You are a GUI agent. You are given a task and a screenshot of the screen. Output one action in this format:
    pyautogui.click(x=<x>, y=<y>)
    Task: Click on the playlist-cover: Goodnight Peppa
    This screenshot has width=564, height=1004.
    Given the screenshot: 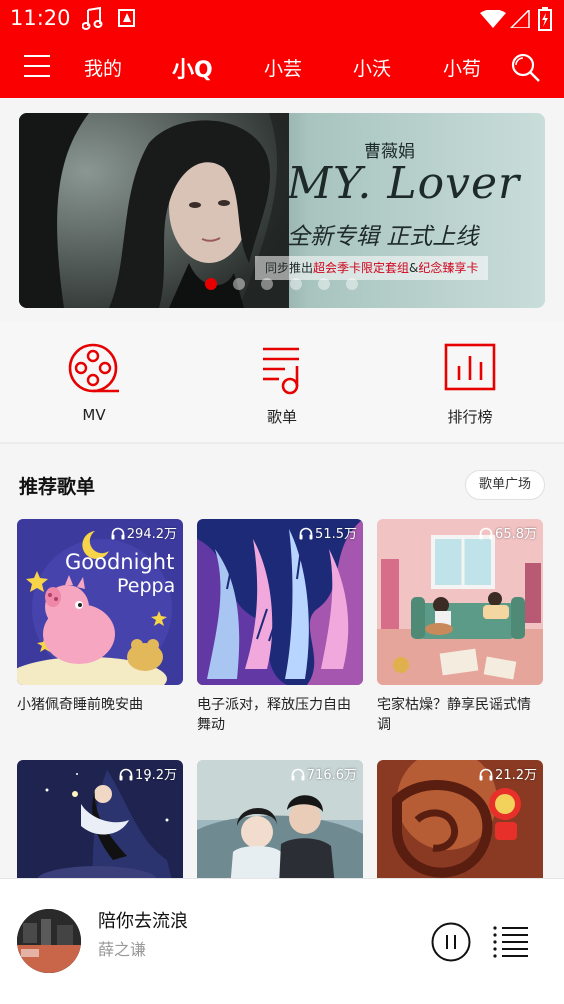 What is the action you would take?
    pyautogui.click(x=100, y=602)
    